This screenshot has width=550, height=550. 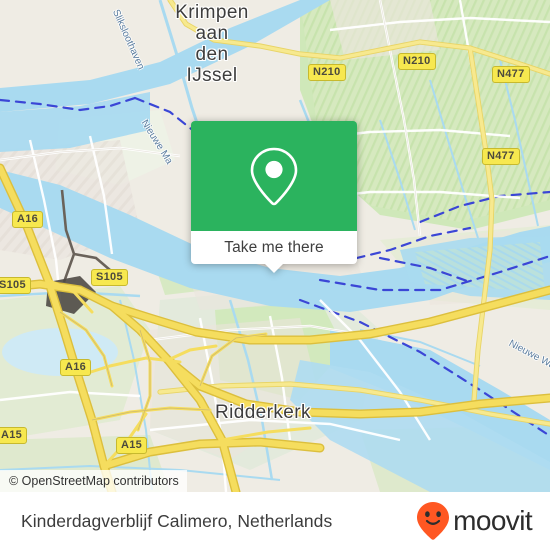 What do you see at coordinates (132, 445) in the screenshot?
I see `road-shield-a15-east: A15` at bounding box center [132, 445].